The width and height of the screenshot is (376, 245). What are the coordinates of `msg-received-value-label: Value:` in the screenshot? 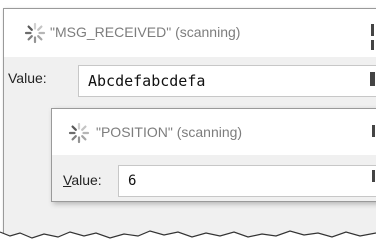 It's located at (27, 78).